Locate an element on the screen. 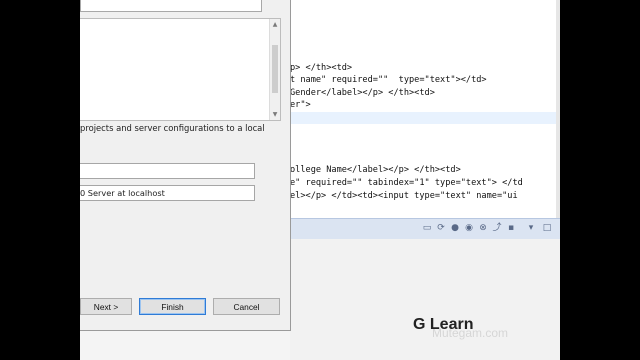 This screenshot has height=360, width=640. publish-icon: ⤴ is located at coordinates (497, 228).